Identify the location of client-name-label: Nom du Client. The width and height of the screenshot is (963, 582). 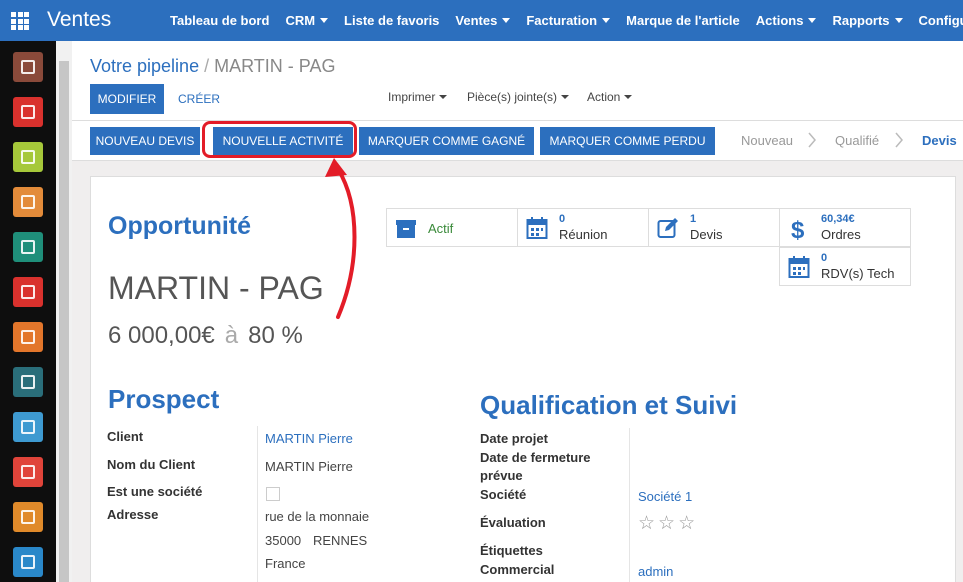
(151, 464).